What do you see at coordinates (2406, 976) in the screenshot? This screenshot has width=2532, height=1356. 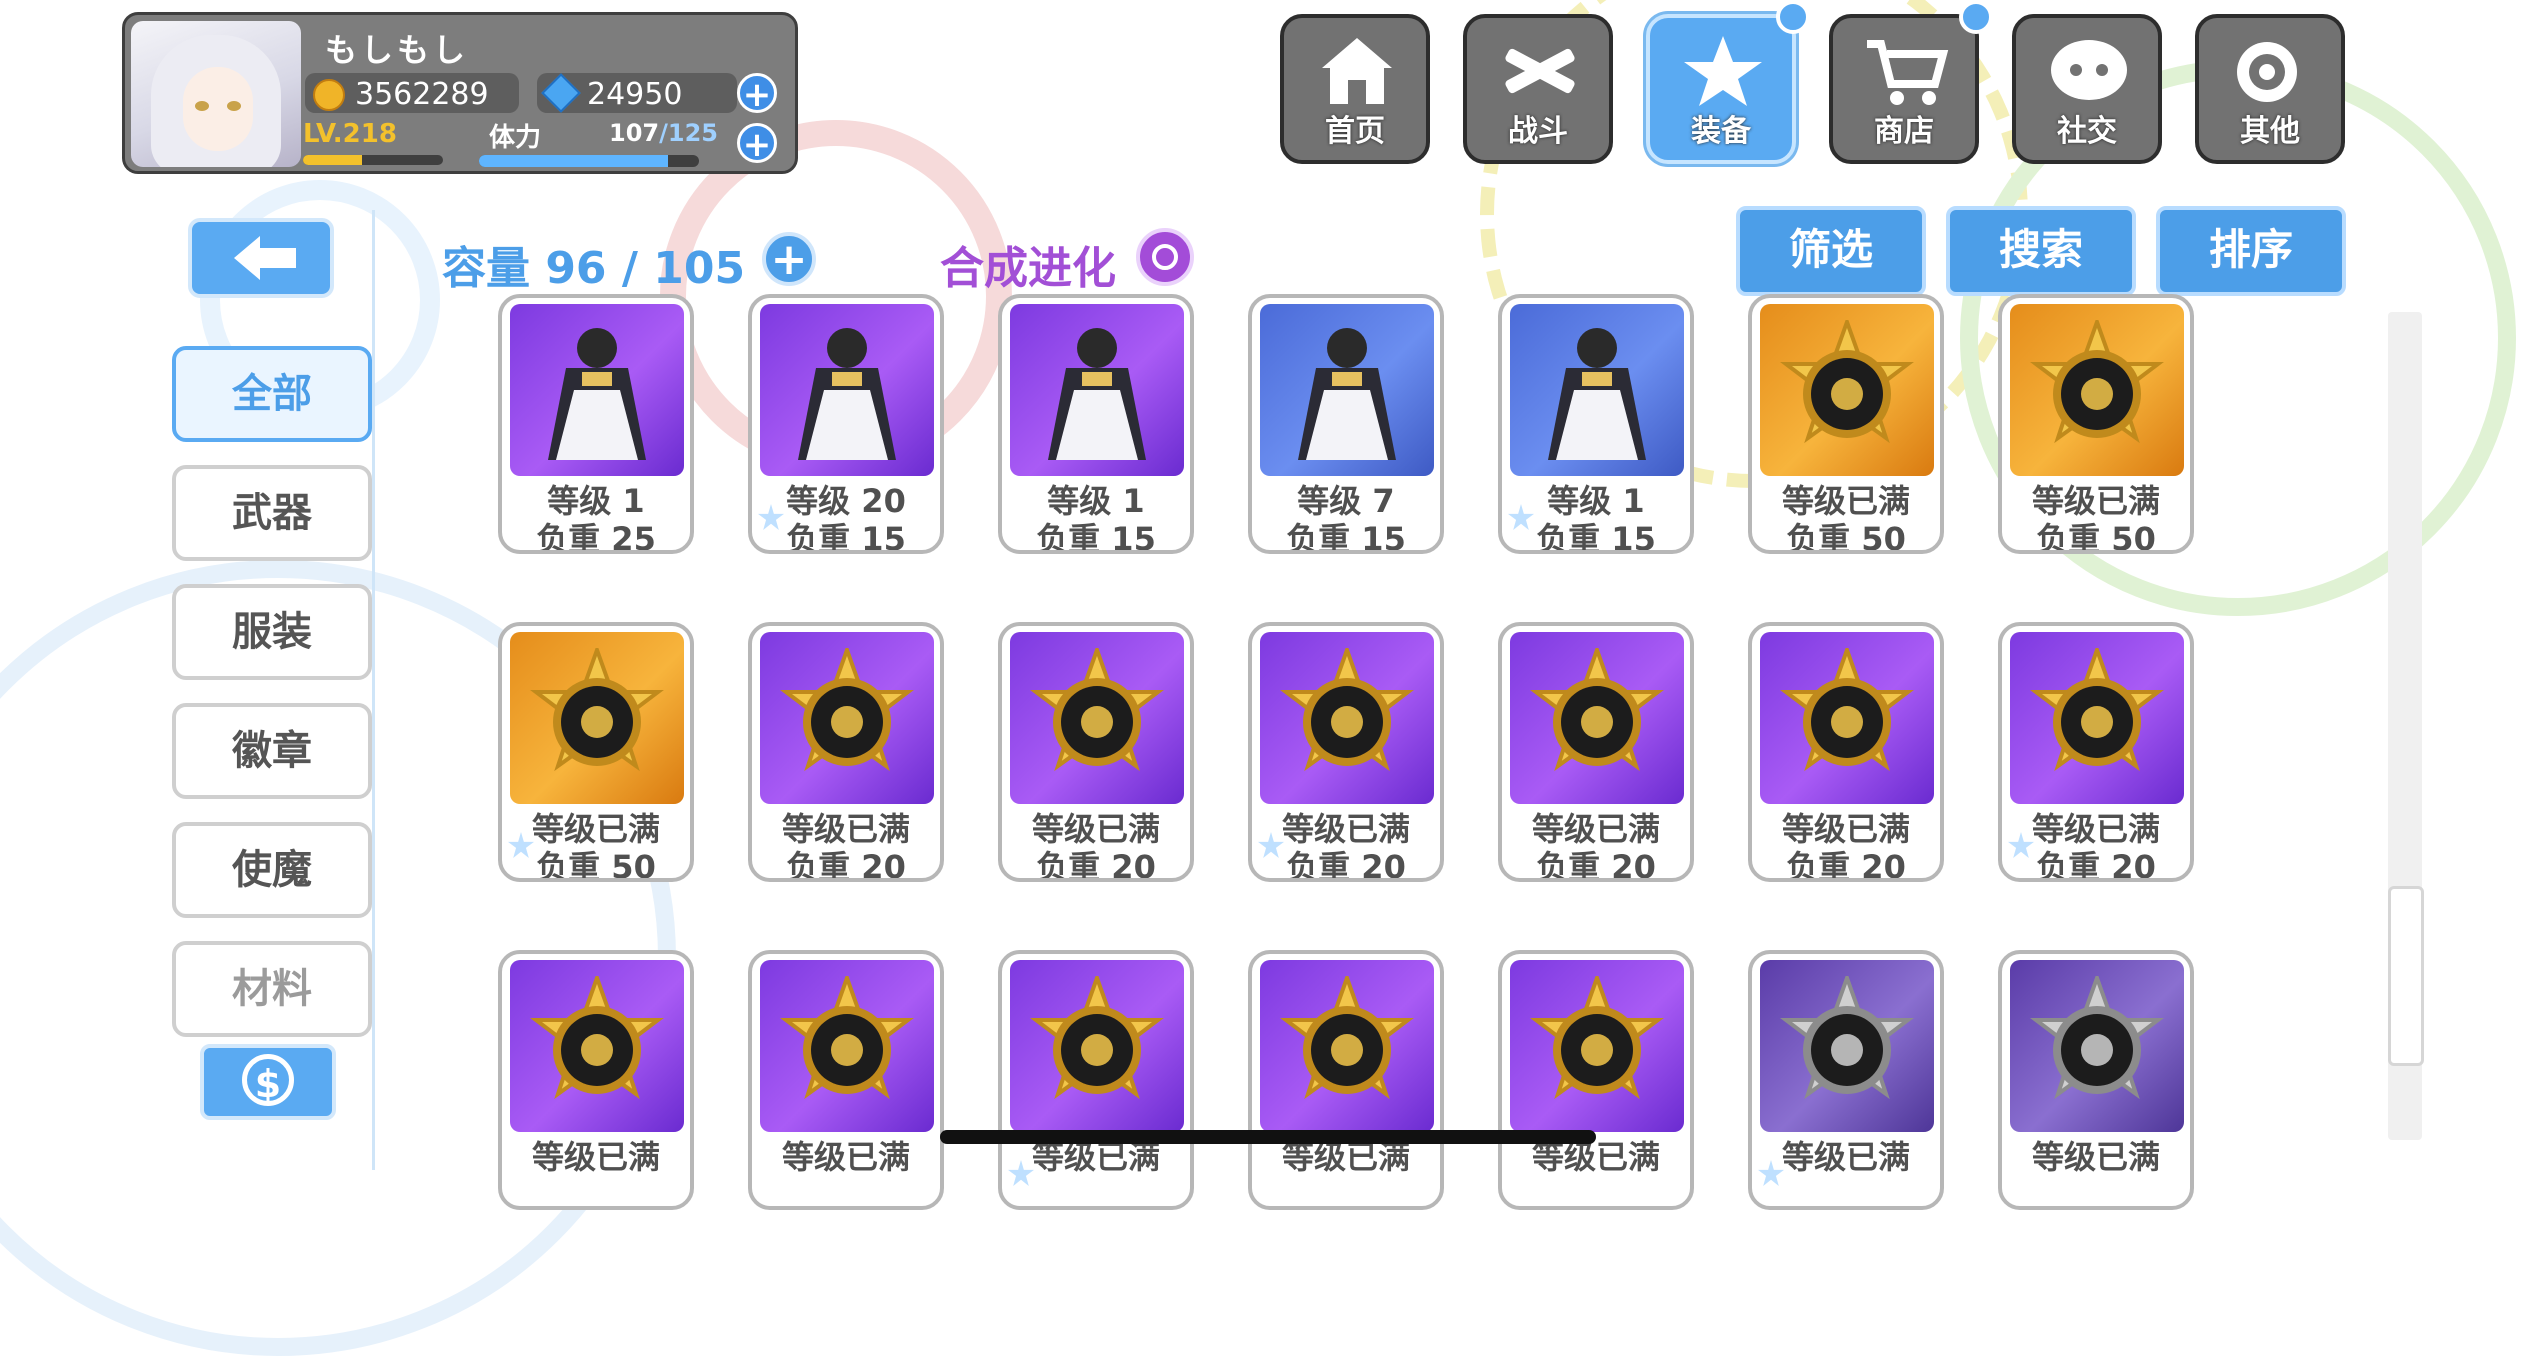 I see `scrollbar-thumb` at bounding box center [2406, 976].